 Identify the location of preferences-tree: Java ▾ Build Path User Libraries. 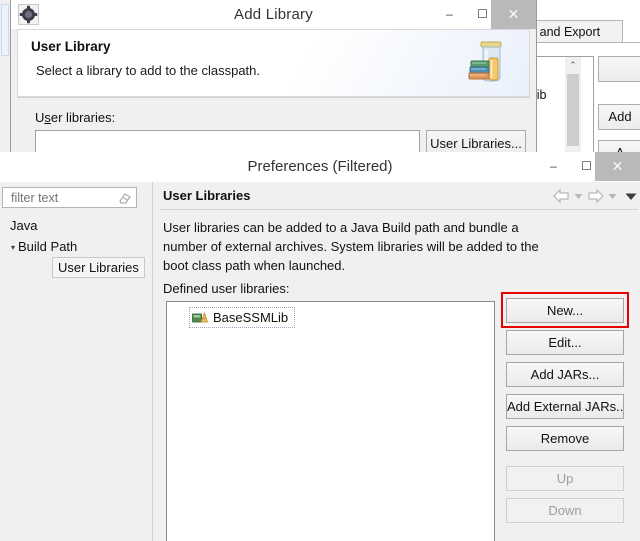
(75, 246).